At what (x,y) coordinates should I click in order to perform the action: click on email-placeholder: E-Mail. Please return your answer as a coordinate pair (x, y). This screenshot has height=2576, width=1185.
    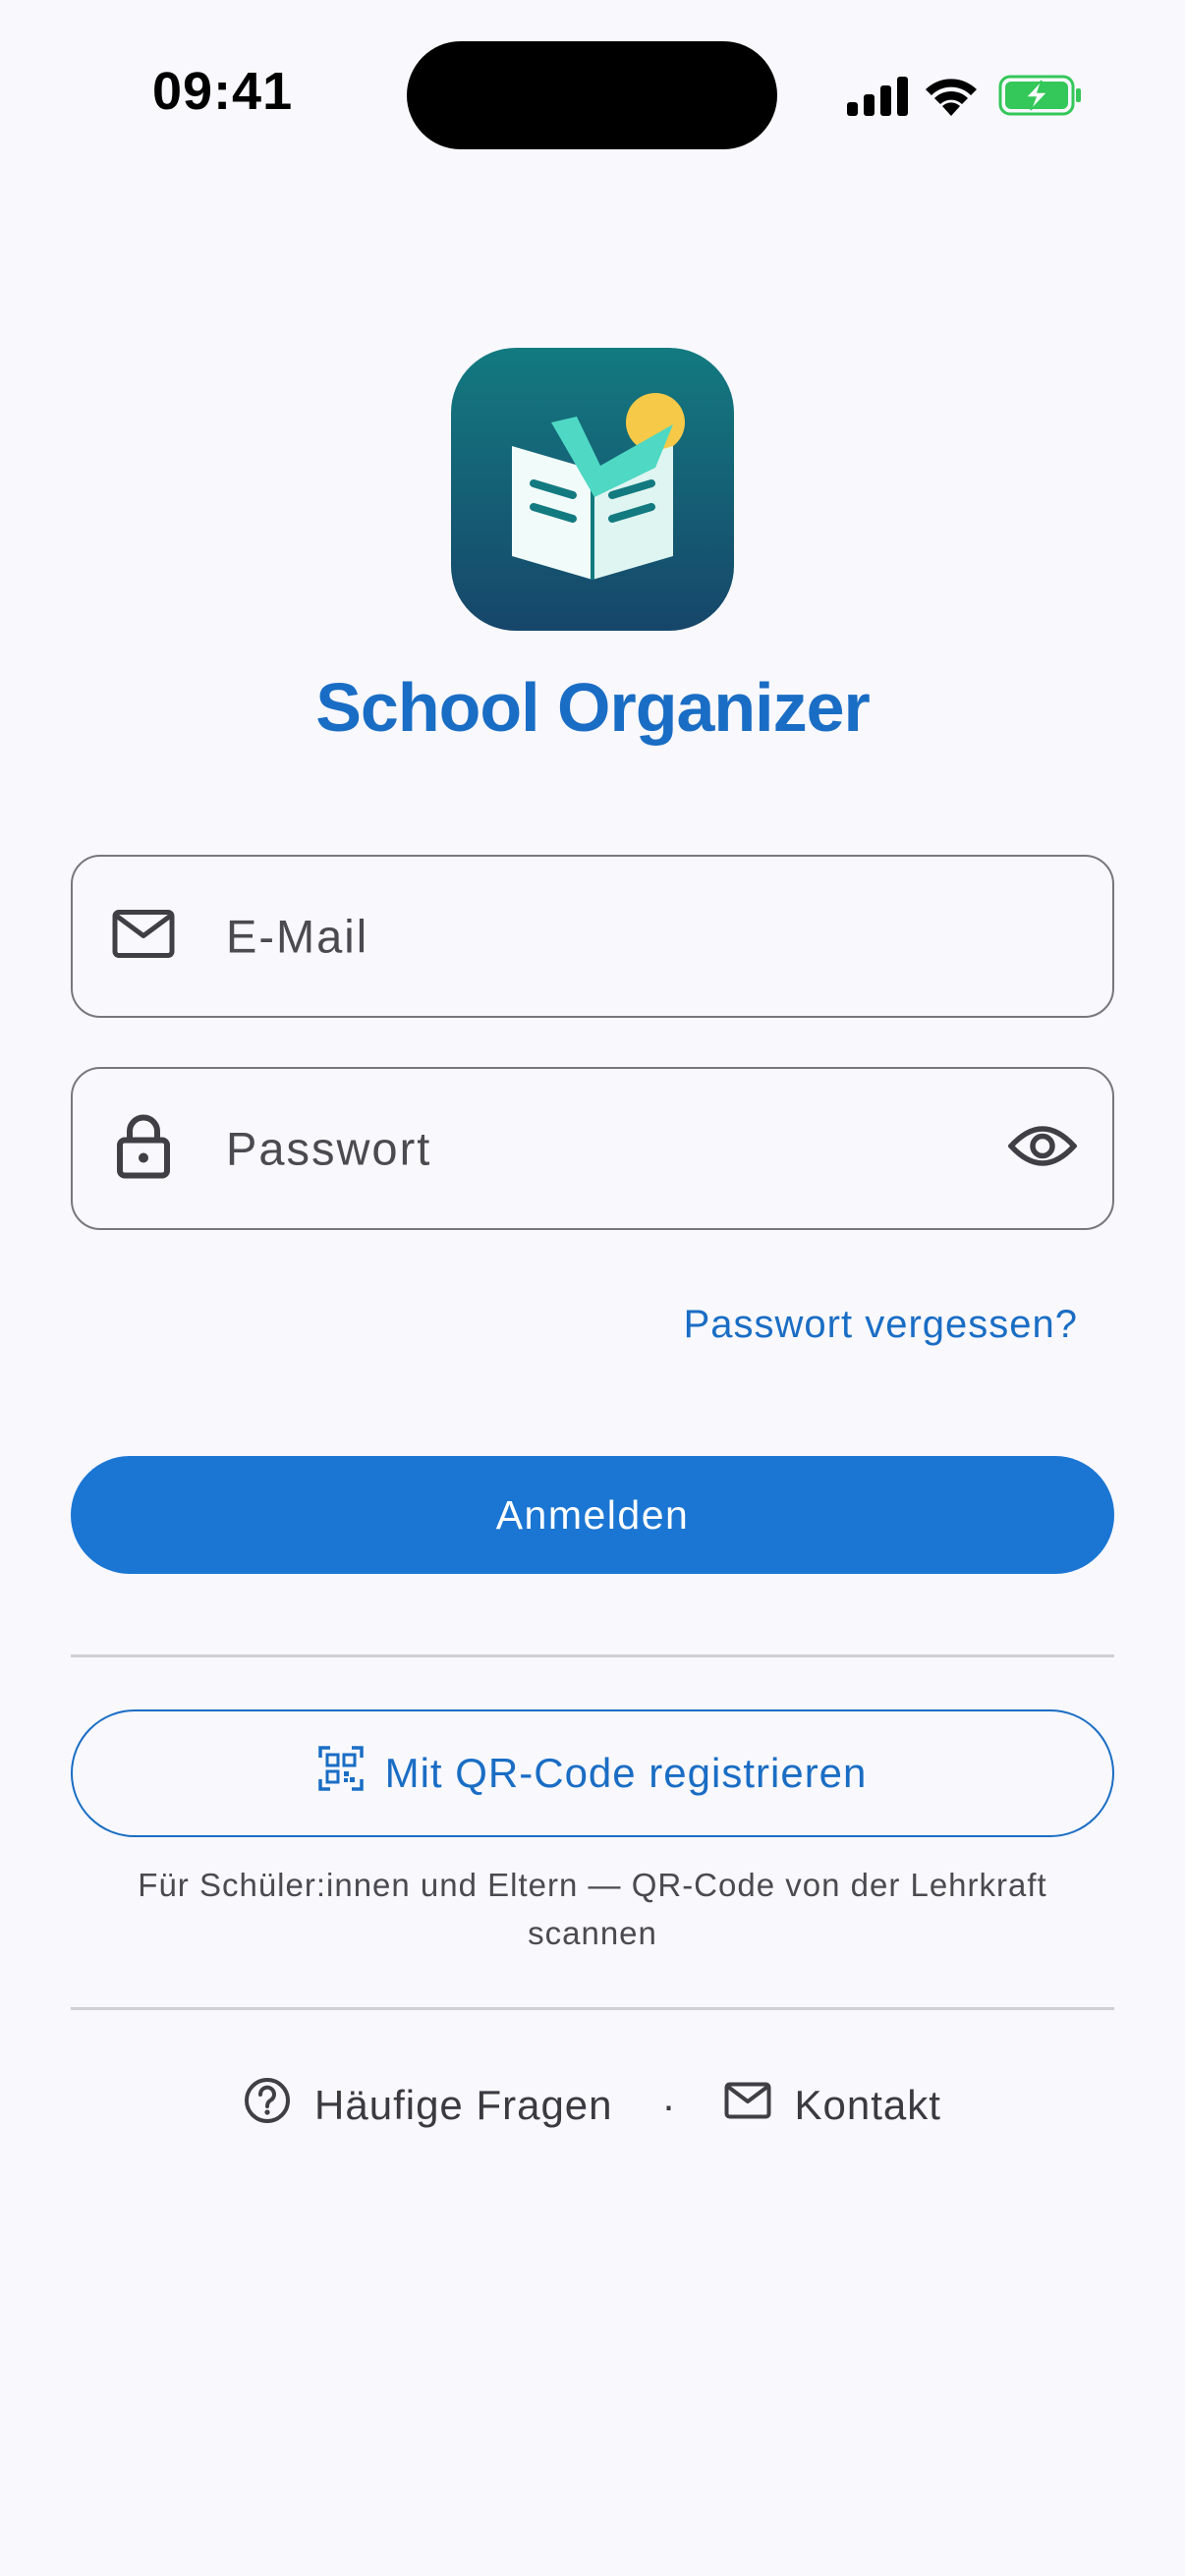
    Looking at the image, I should click on (297, 936).